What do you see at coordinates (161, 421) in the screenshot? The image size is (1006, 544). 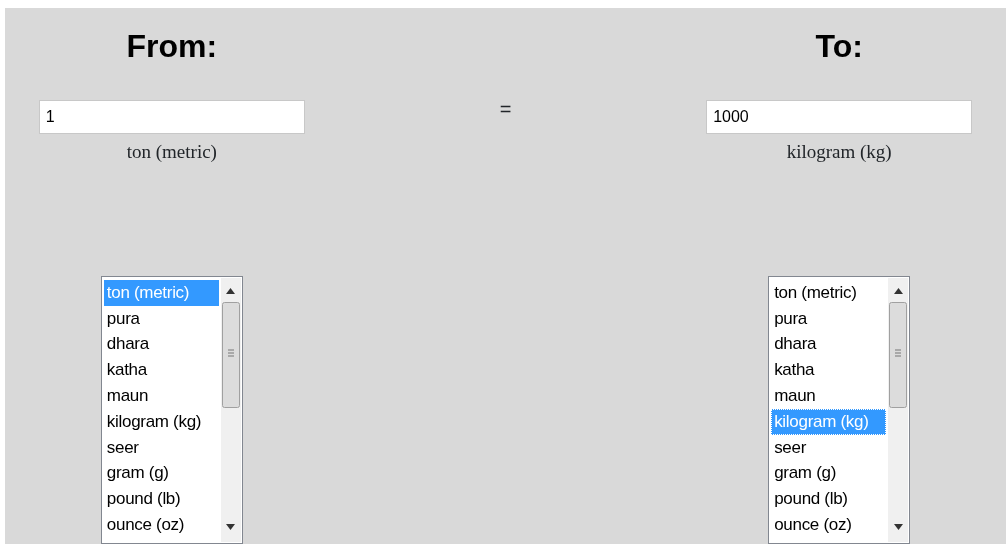 I see `list-item: kilogram (kg)` at bounding box center [161, 421].